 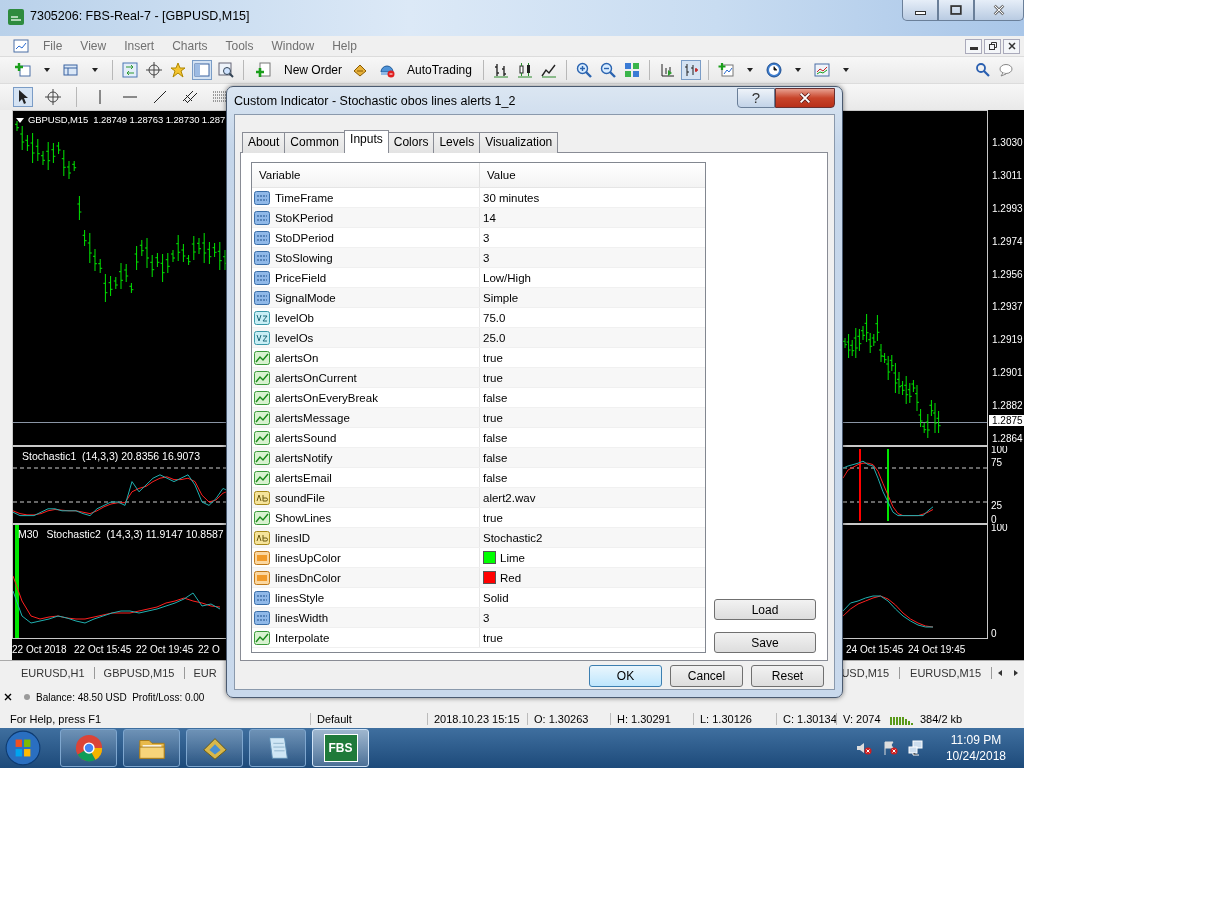 I want to click on taskbar-clock: 11:09 PM 10/24/2018, so click(x=977, y=748).